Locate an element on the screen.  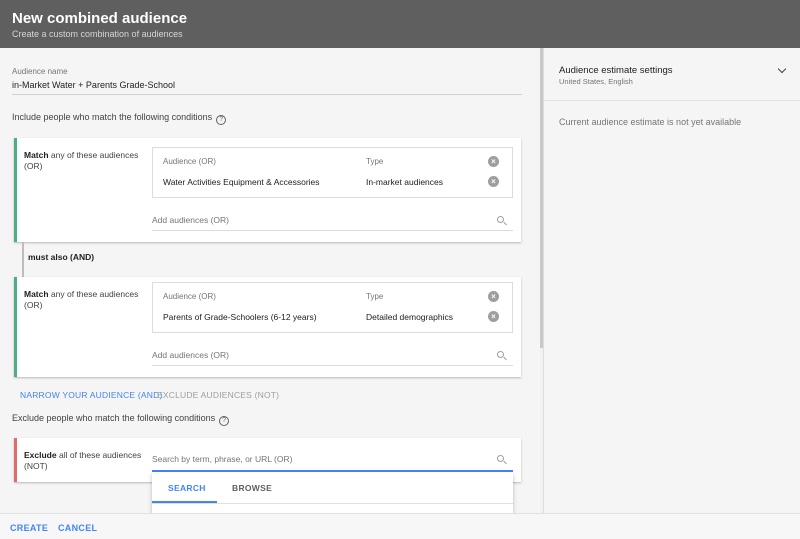
dialog-footer: CREATE CANCEL is located at coordinates (400, 526).